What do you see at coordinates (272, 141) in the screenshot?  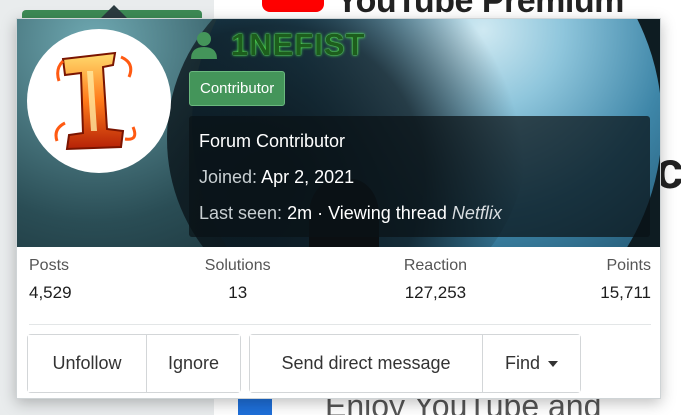 I see `user-title: Forum Contributor` at bounding box center [272, 141].